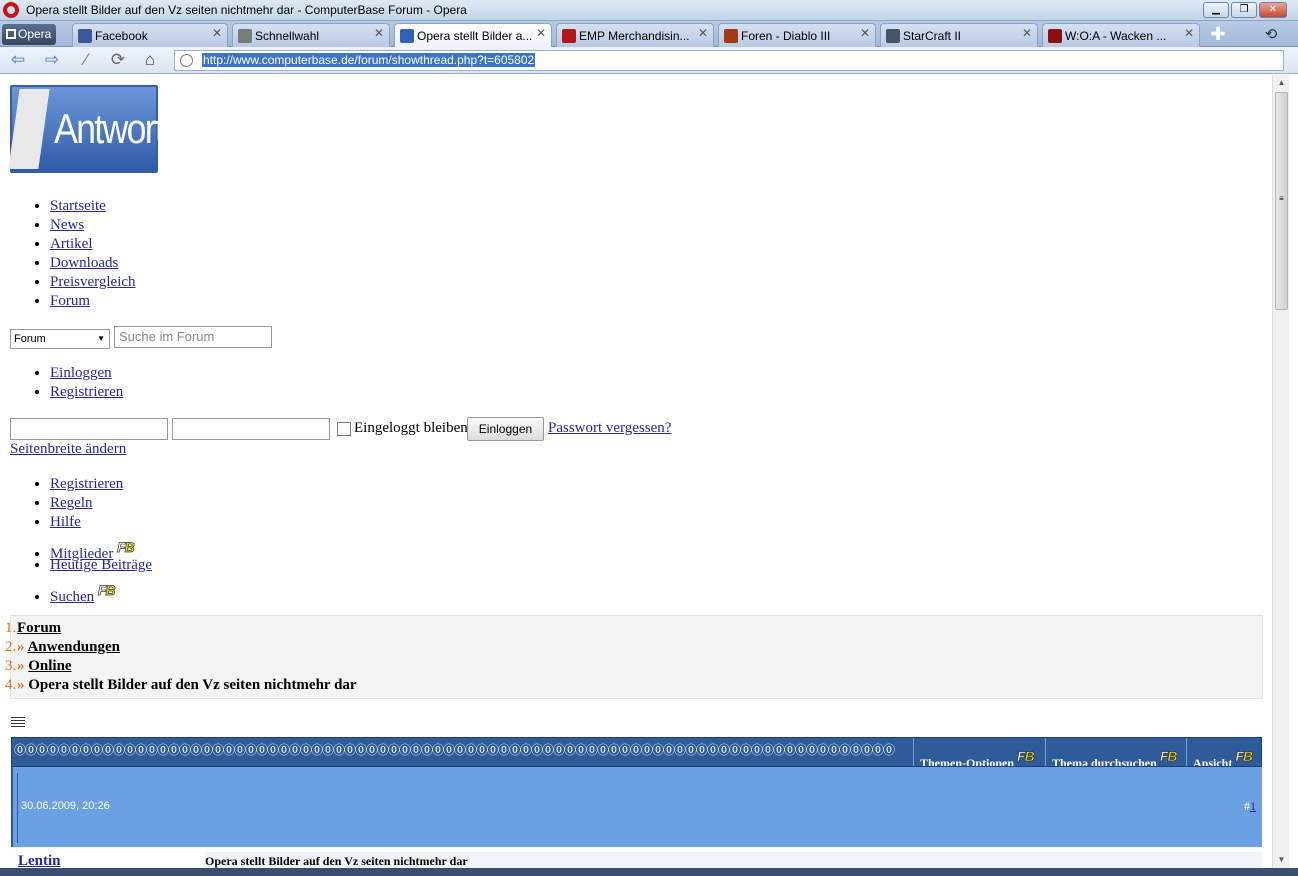 This screenshot has height=876, width=1298. I want to click on post-number: #1, so click(1250, 806).